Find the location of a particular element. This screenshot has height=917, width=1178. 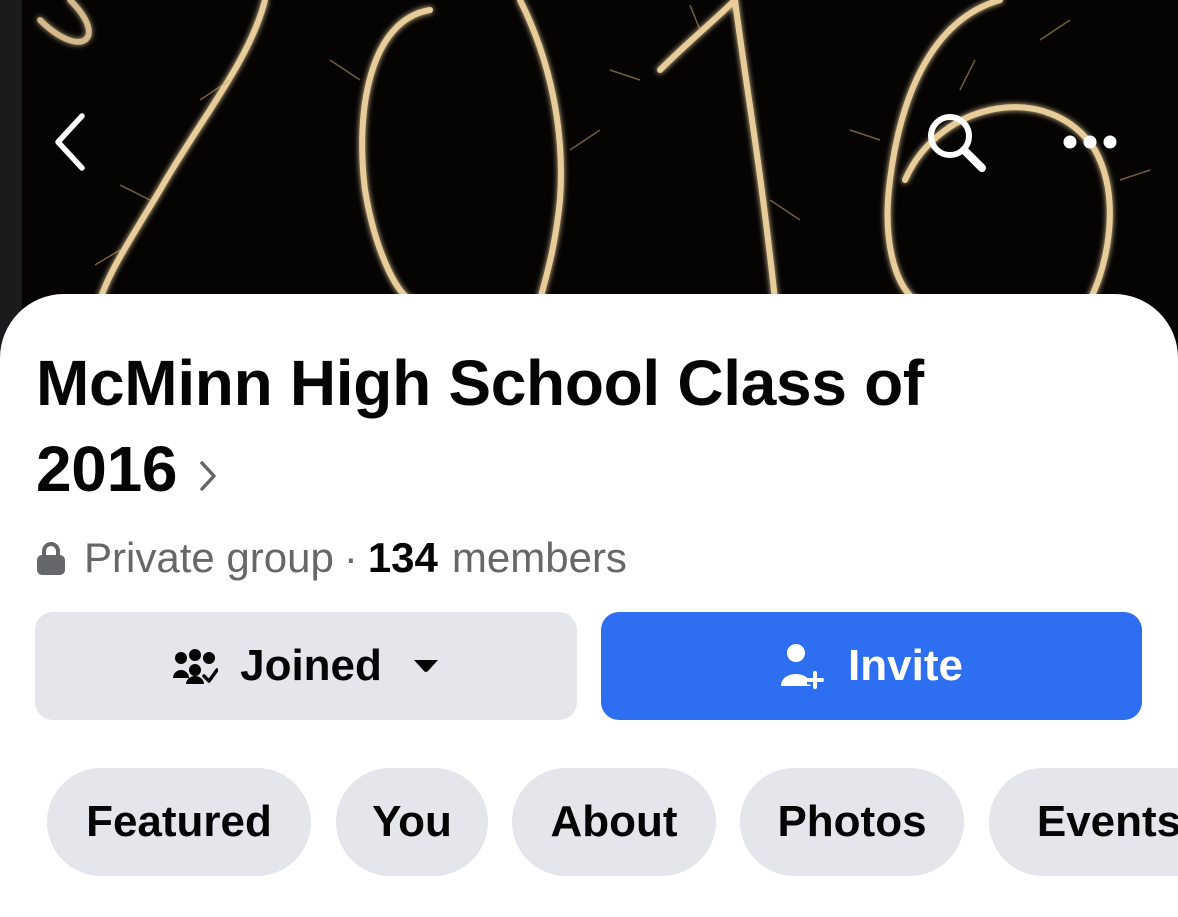

tab-you: You is located at coordinates (412, 822).